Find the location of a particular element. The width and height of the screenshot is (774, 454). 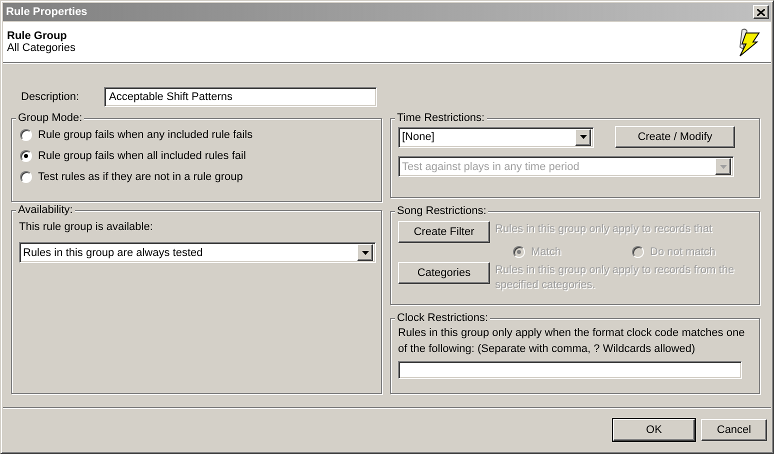

description-label: Description: is located at coordinates (50, 97).